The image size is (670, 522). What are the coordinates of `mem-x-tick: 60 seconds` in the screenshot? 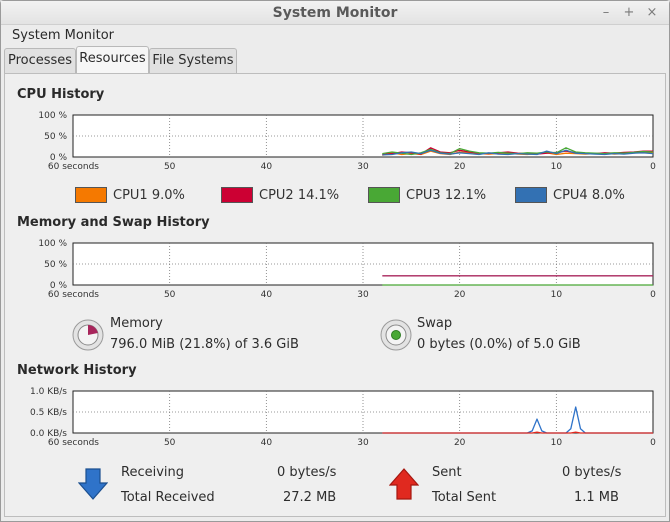 It's located at (73, 295).